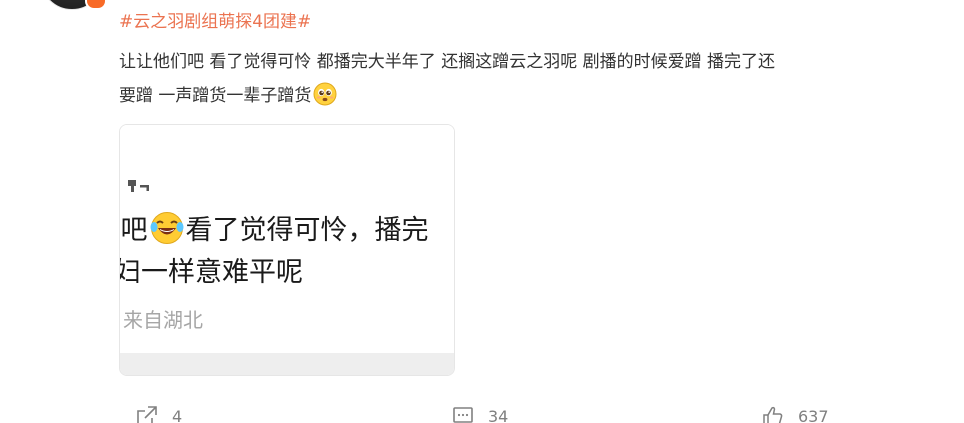 The height and width of the screenshot is (423, 964). What do you see at coordinates (147, 414) in the screenshot?
I see `repost-icon` at bounding box center [147, 414].